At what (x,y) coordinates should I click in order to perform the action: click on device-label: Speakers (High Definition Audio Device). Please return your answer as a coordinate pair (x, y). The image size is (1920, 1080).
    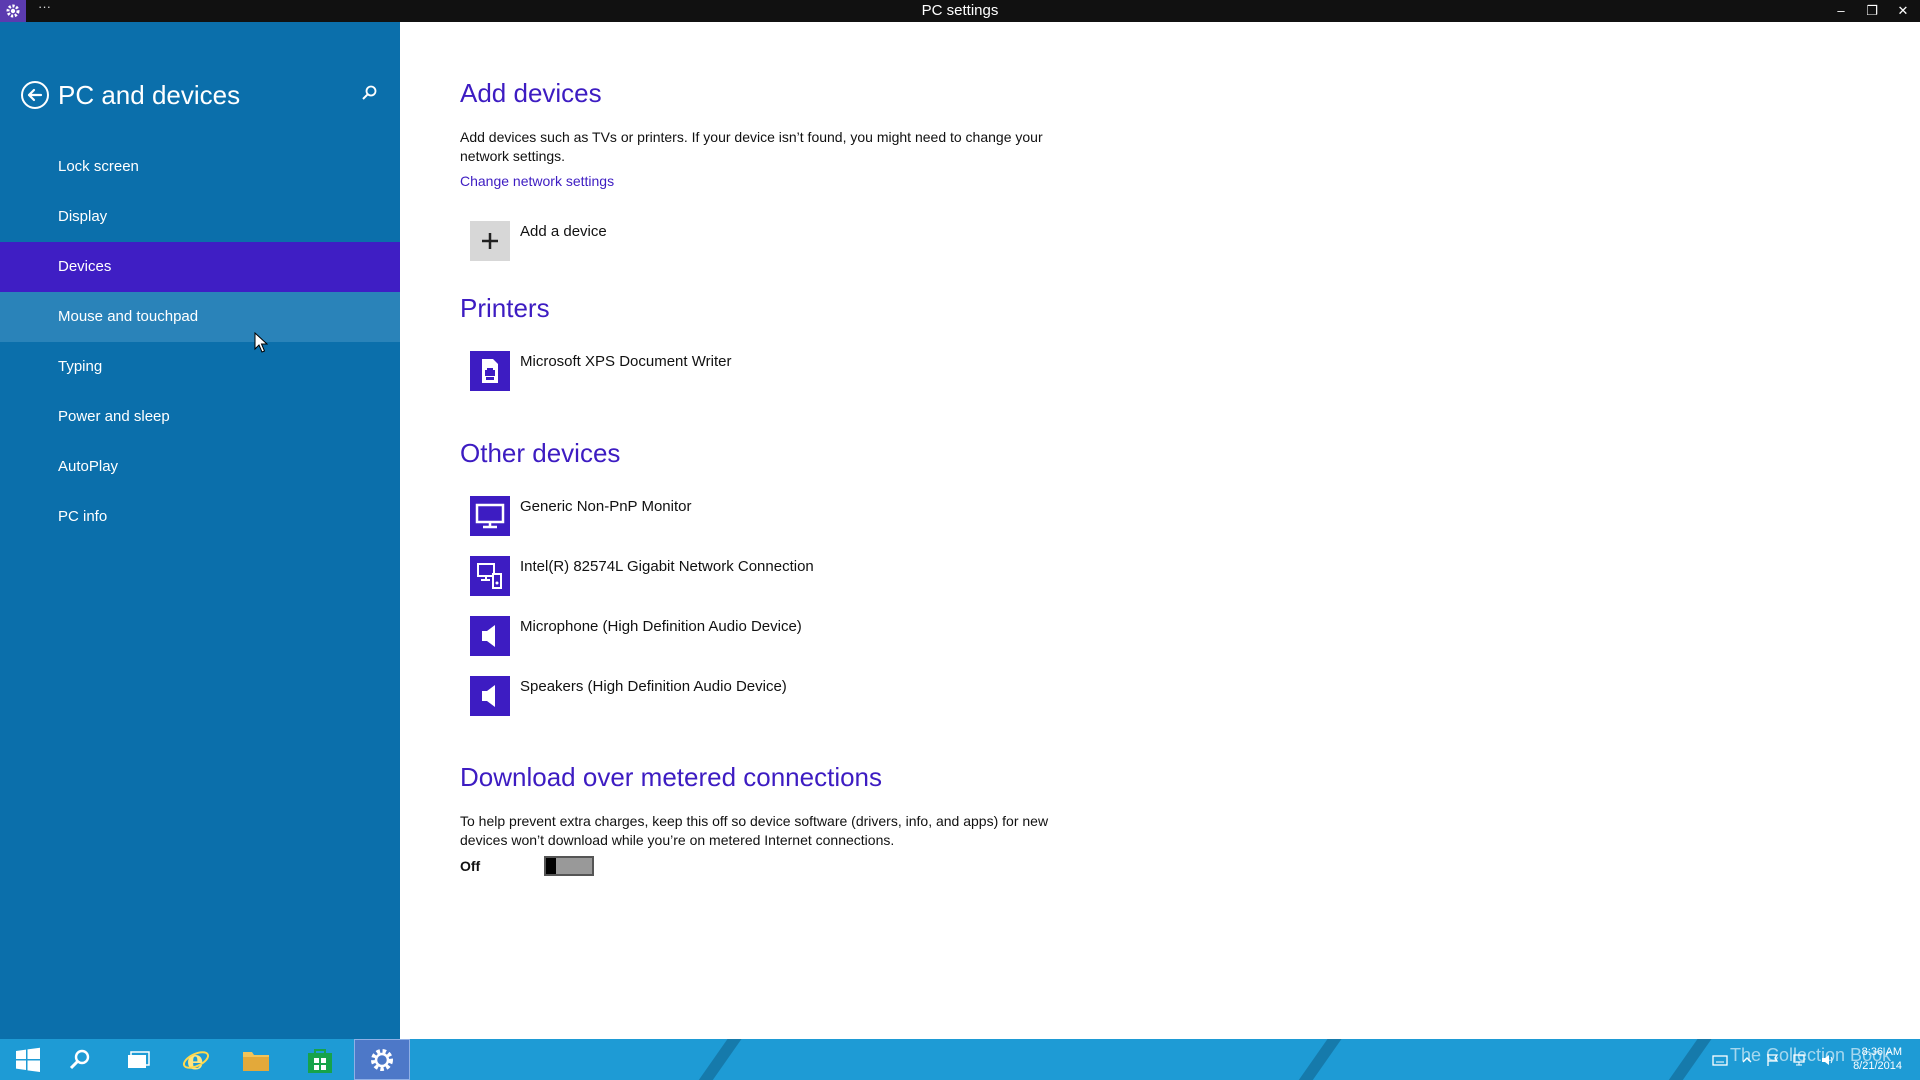
    Looking at the image, I should click on (653, 687).